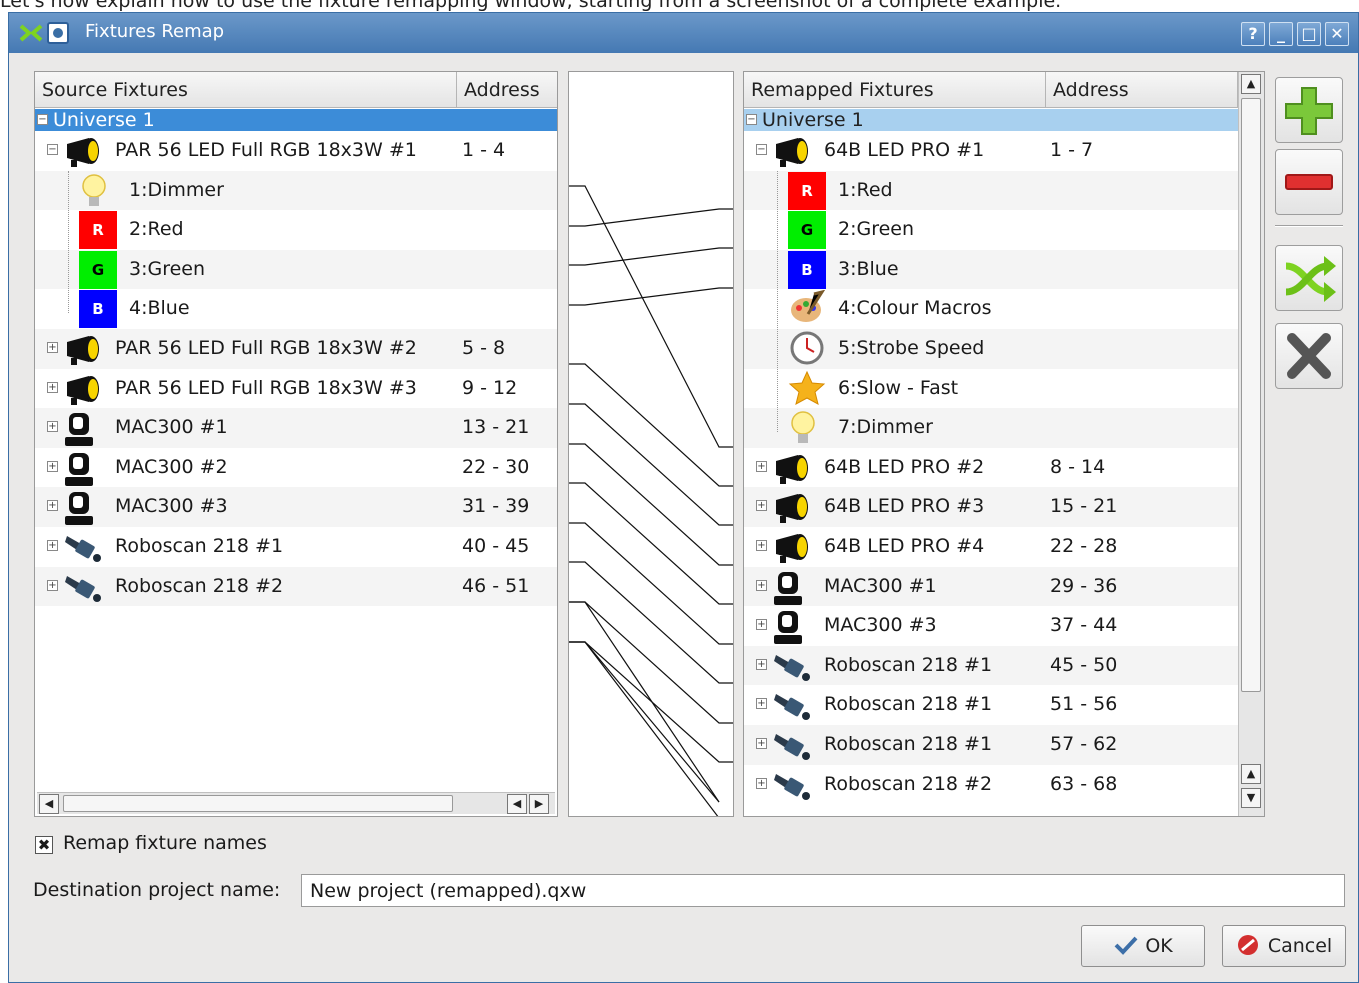 Image resolution: width=1359 pixels, height=983 pixels. What do you see at coordinates (991, 785) in the screenshot?
I see `target-fixture-row: + Roboscan 218 #2 63 - 68` at bounding box center [991, 785].